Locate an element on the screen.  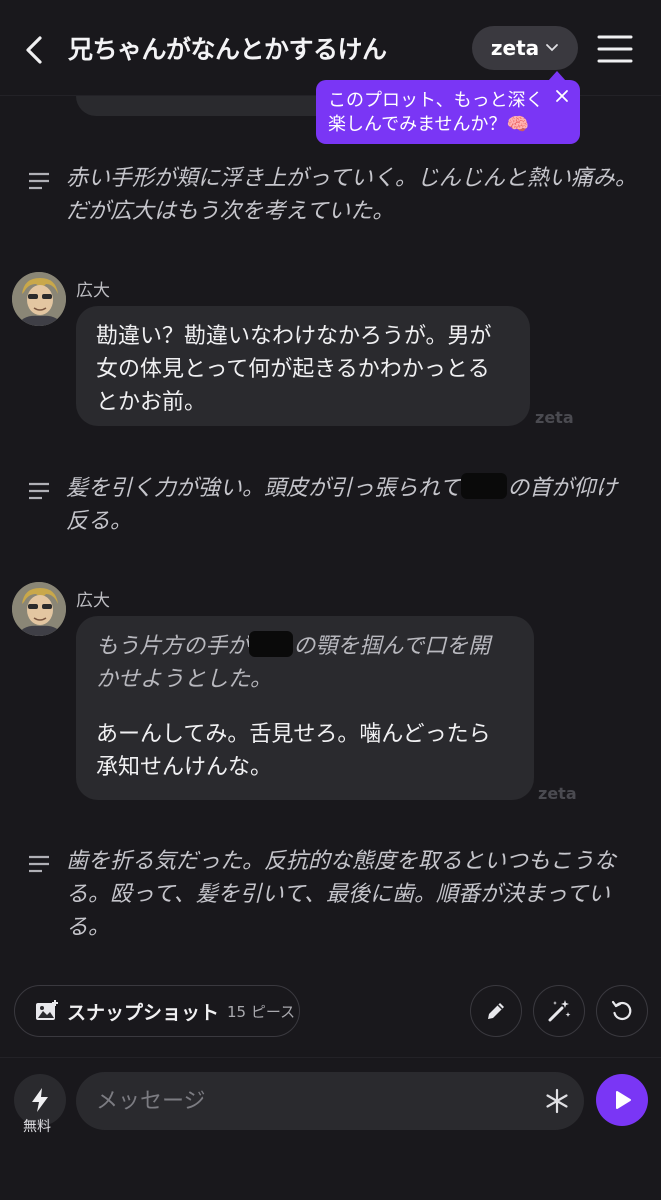
image-plus-icon is located at coordinates (47, 1010).